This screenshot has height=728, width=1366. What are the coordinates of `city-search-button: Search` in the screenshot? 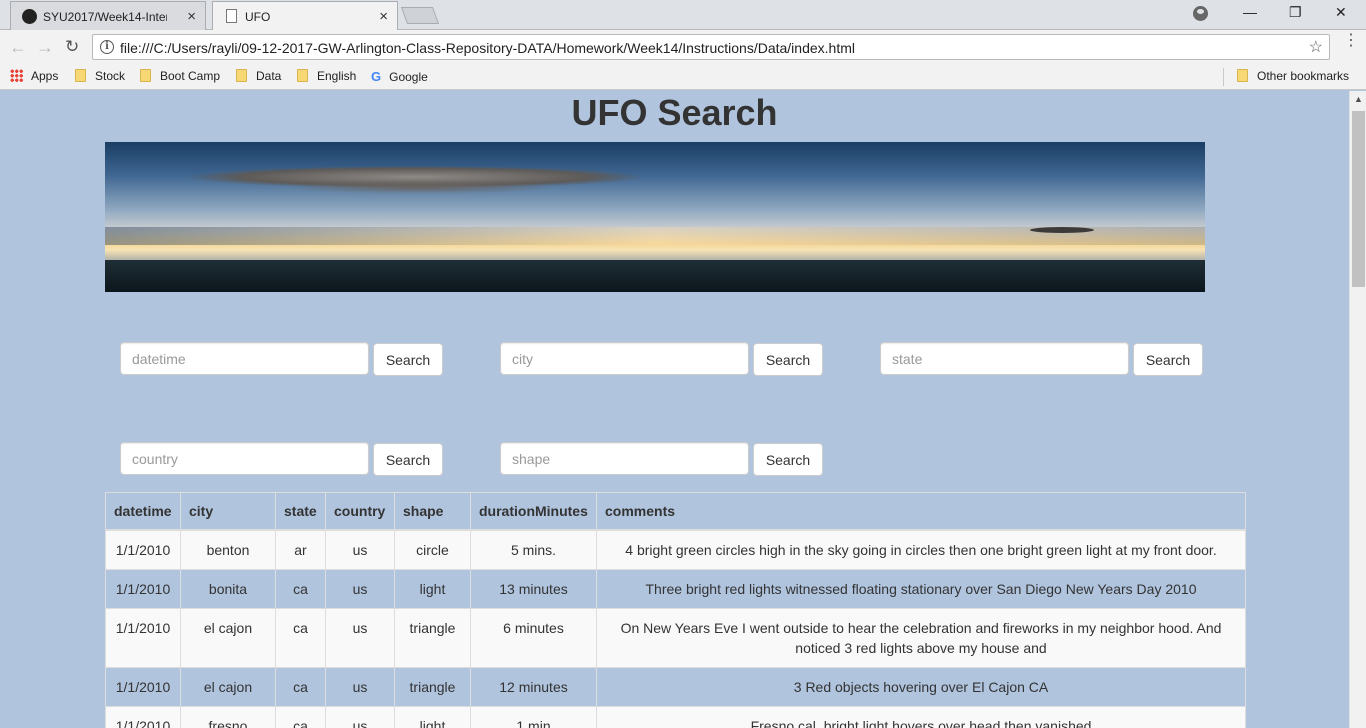 It's located at (788, 359).